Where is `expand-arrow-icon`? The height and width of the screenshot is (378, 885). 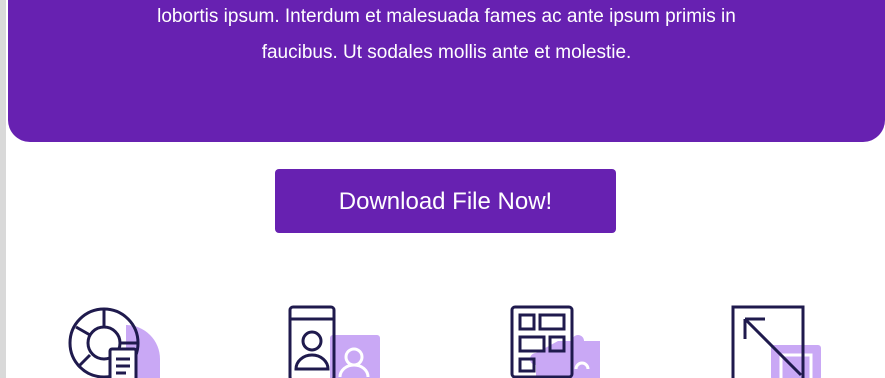 expand-arrow-icon is located at coordinates (781, 341).